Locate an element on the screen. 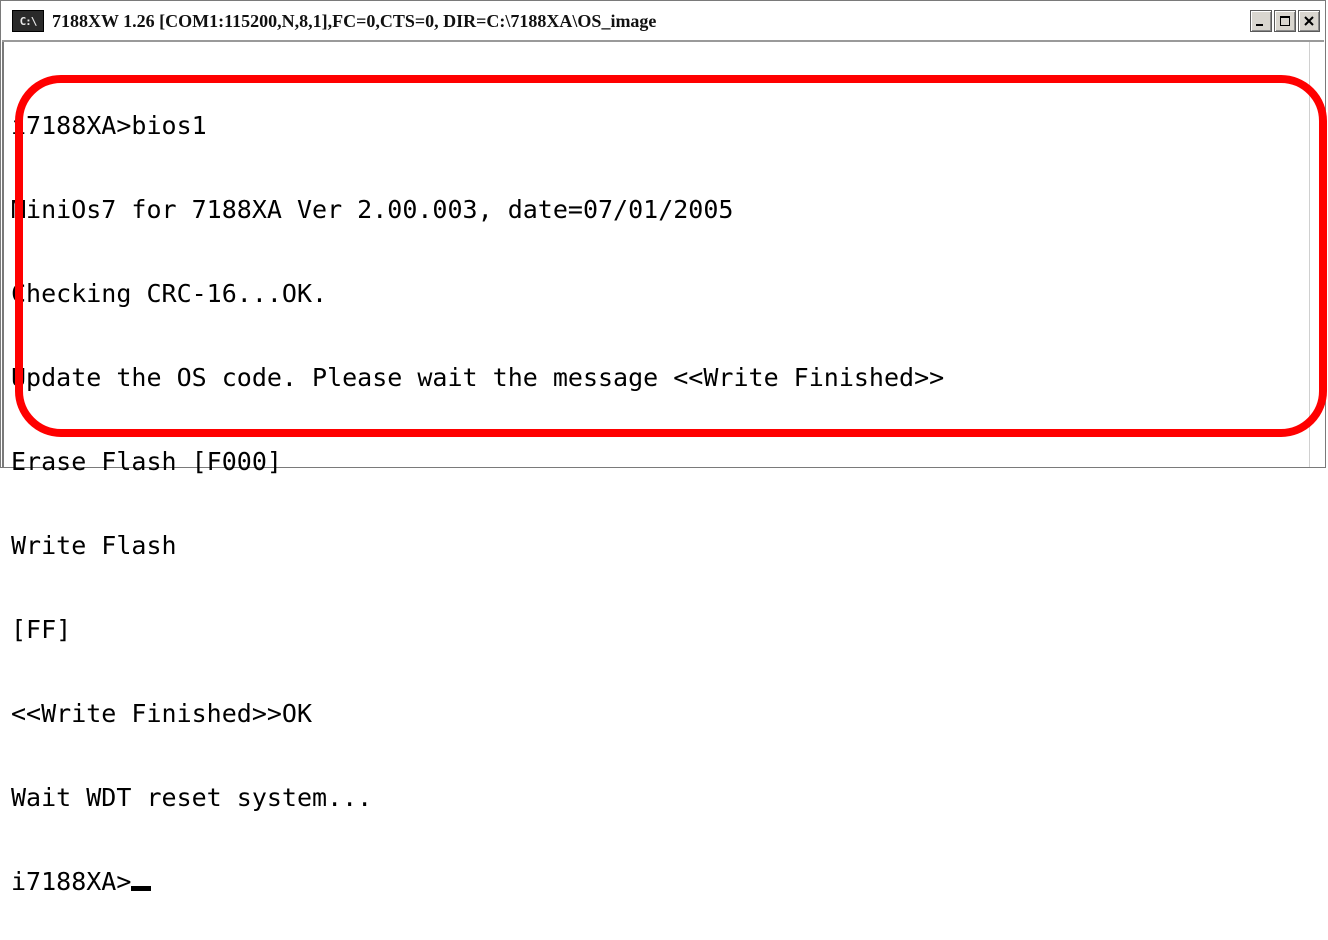  window-controls is located at coordinates (1285, 21).